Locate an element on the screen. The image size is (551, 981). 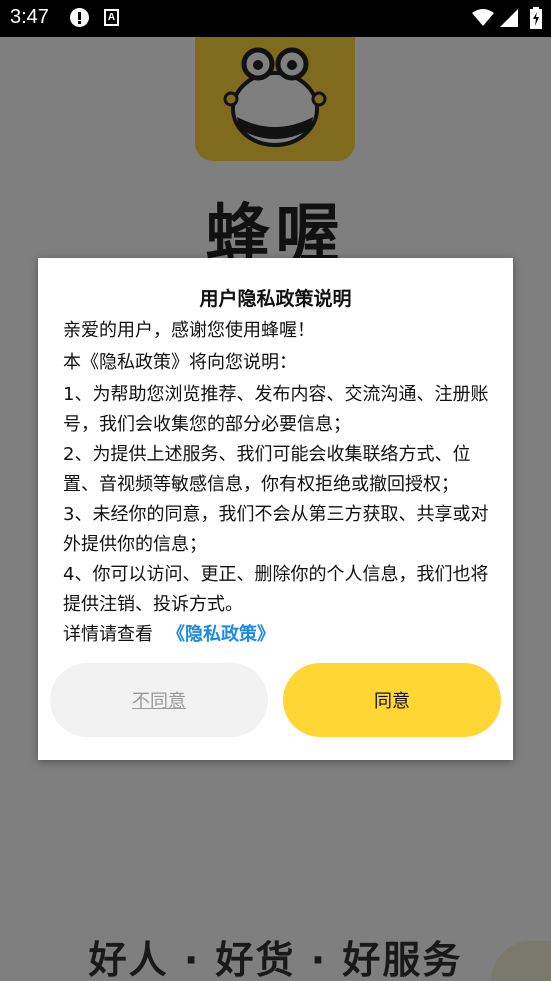
detail-prefix: 详情请查看 is located at coordinates (108, 634).